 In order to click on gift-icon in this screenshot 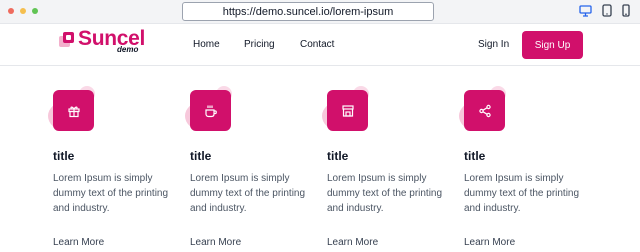, I will do `click(73, 110)`.